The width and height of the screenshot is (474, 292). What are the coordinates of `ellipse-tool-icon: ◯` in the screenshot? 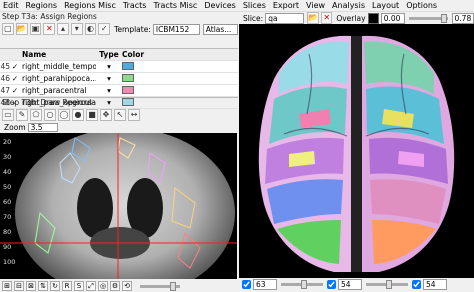 It's located at (64, 115).